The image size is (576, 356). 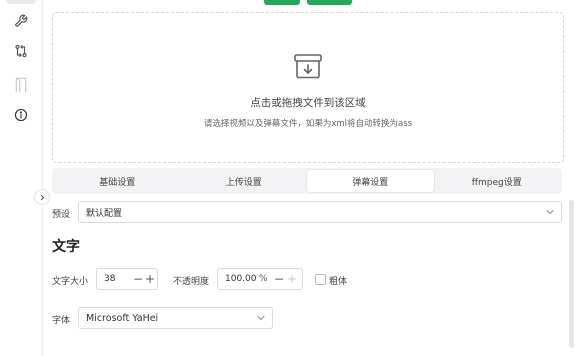 What do you see at coordinates (320, 212) in the screenshot?
I see `preset-select: 默认配置` at bounding box center [320, 212].